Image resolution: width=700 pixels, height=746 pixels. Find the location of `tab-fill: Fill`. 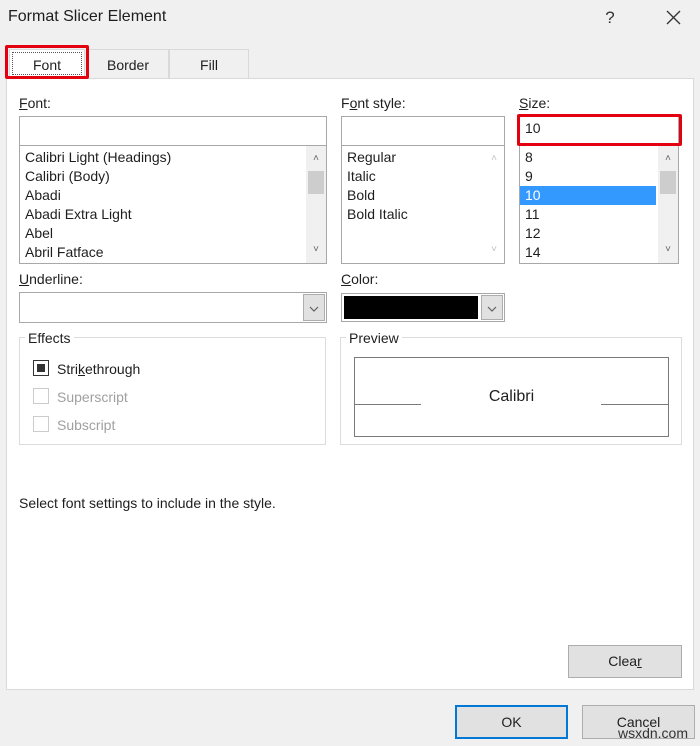

tab-fill: Fill is located at coordinates (209, 63).